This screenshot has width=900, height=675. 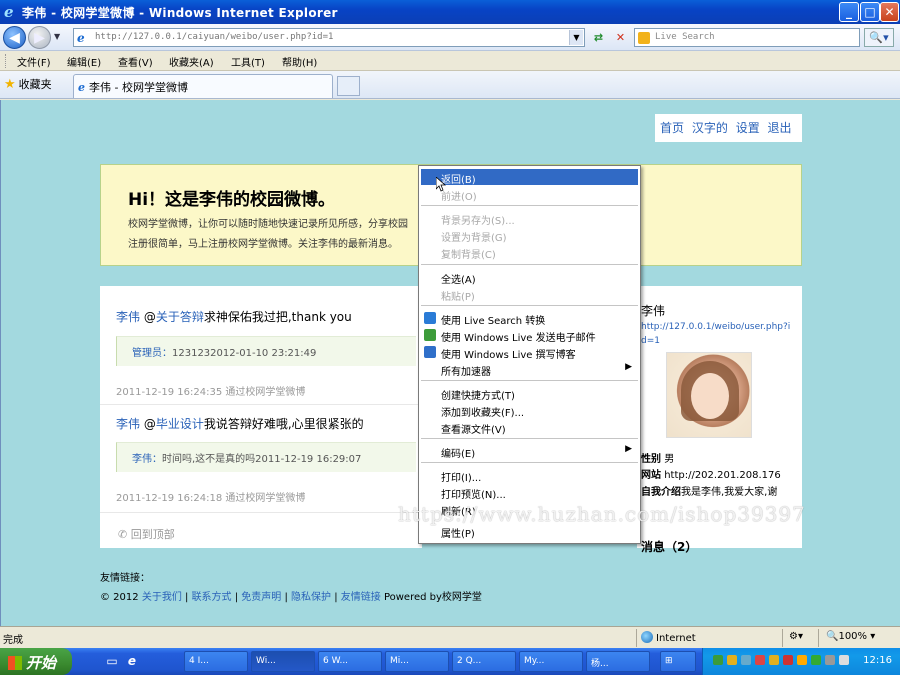 What do you see at coordinates (430, 352) in the screenshot?
I see `blog-icon` at bounding box center [430, 352].